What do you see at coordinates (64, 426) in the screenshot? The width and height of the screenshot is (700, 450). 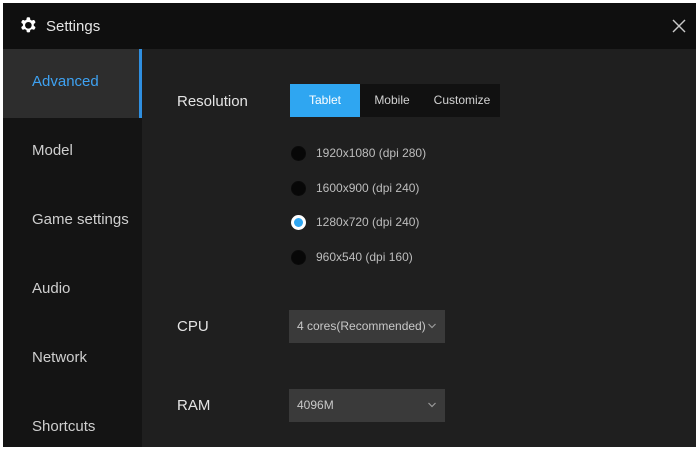 I see `sidebar-item-label: Shortcuts` at bounding box center [64, 426].